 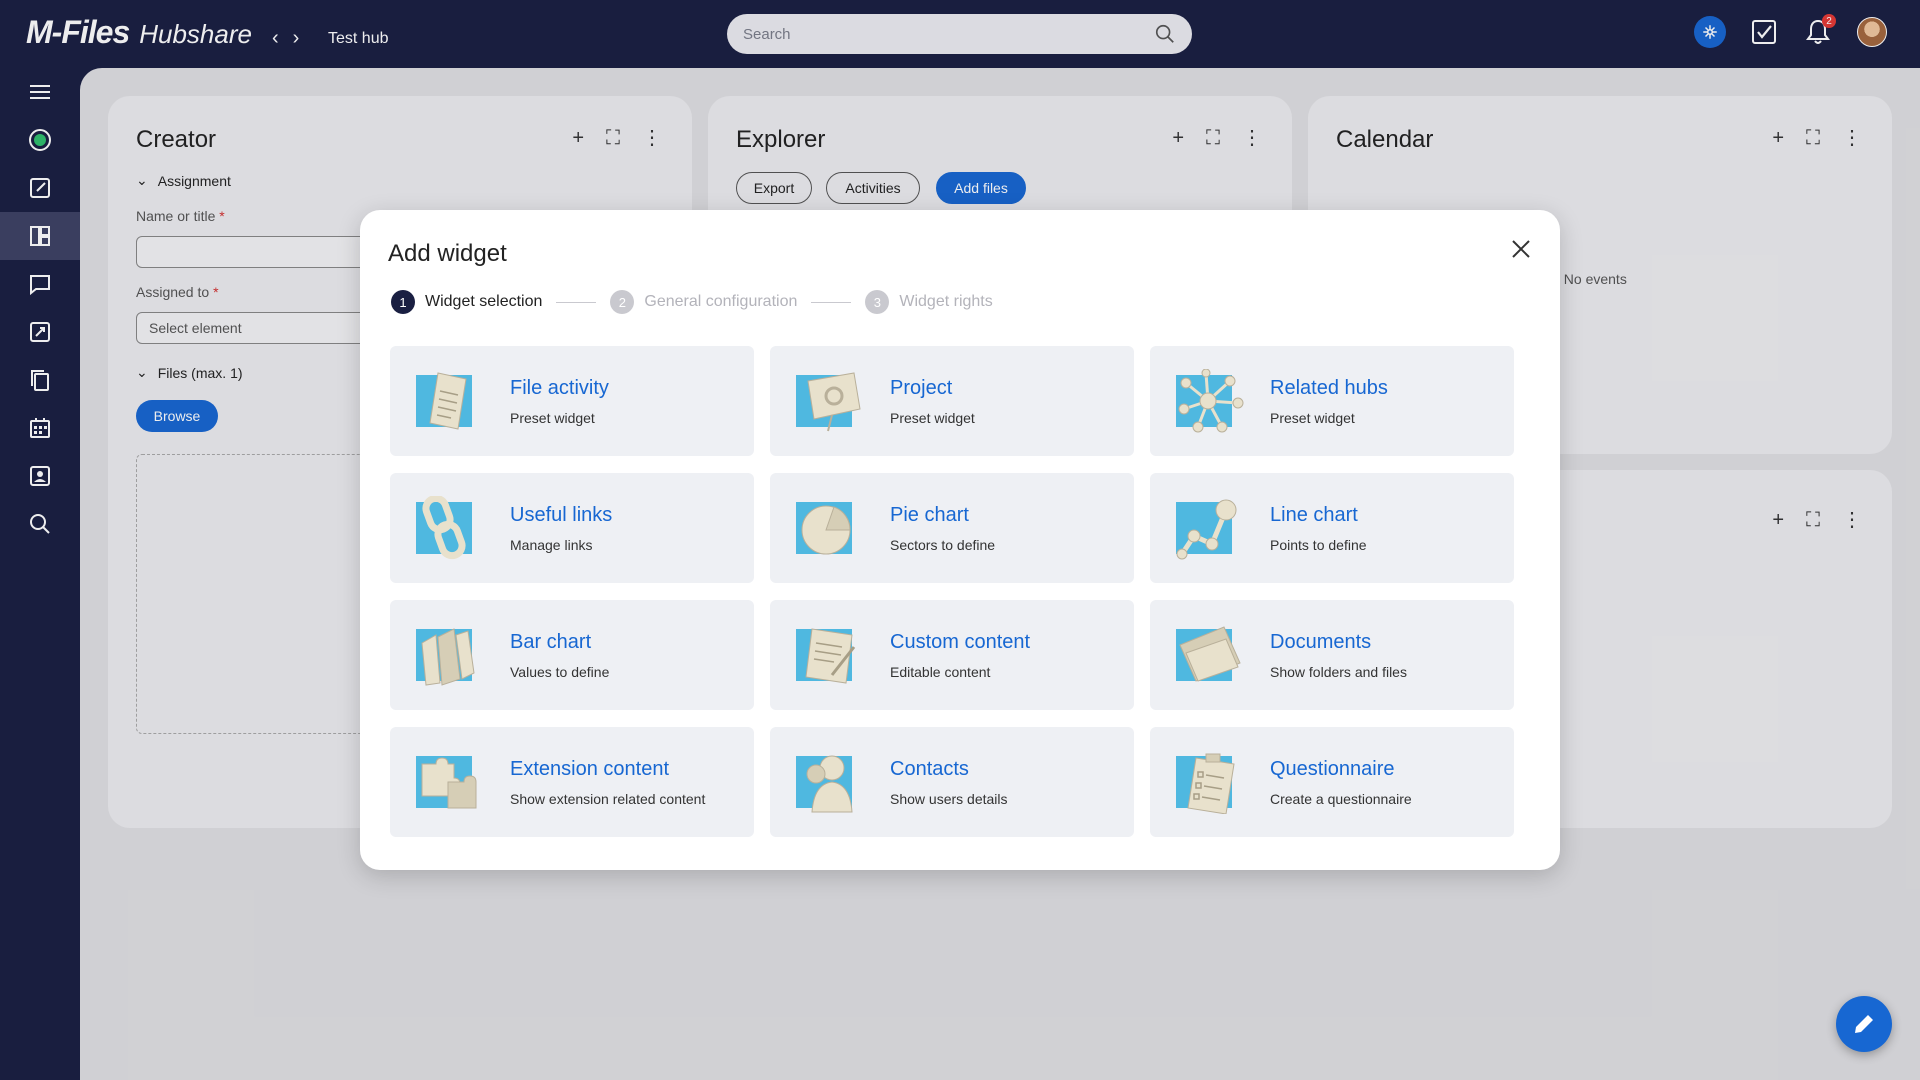 I want to click on pie-chart-icon, so click(x=824, y=528).